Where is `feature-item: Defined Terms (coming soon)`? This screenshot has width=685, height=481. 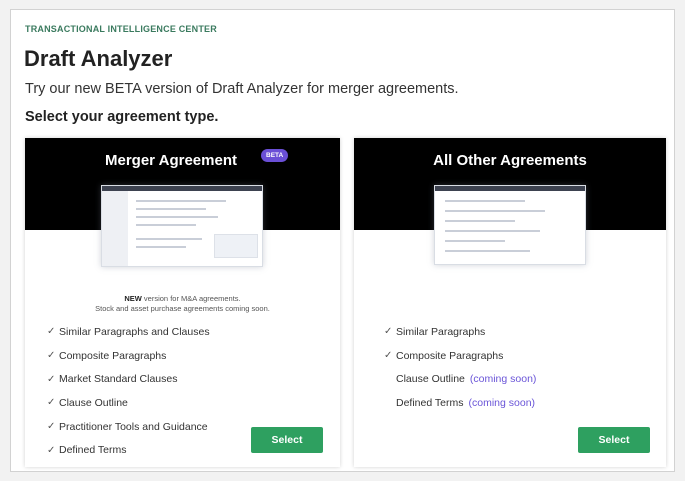
feature-item: Defined Terms (coming soon) is located at coordinates (466, 402).